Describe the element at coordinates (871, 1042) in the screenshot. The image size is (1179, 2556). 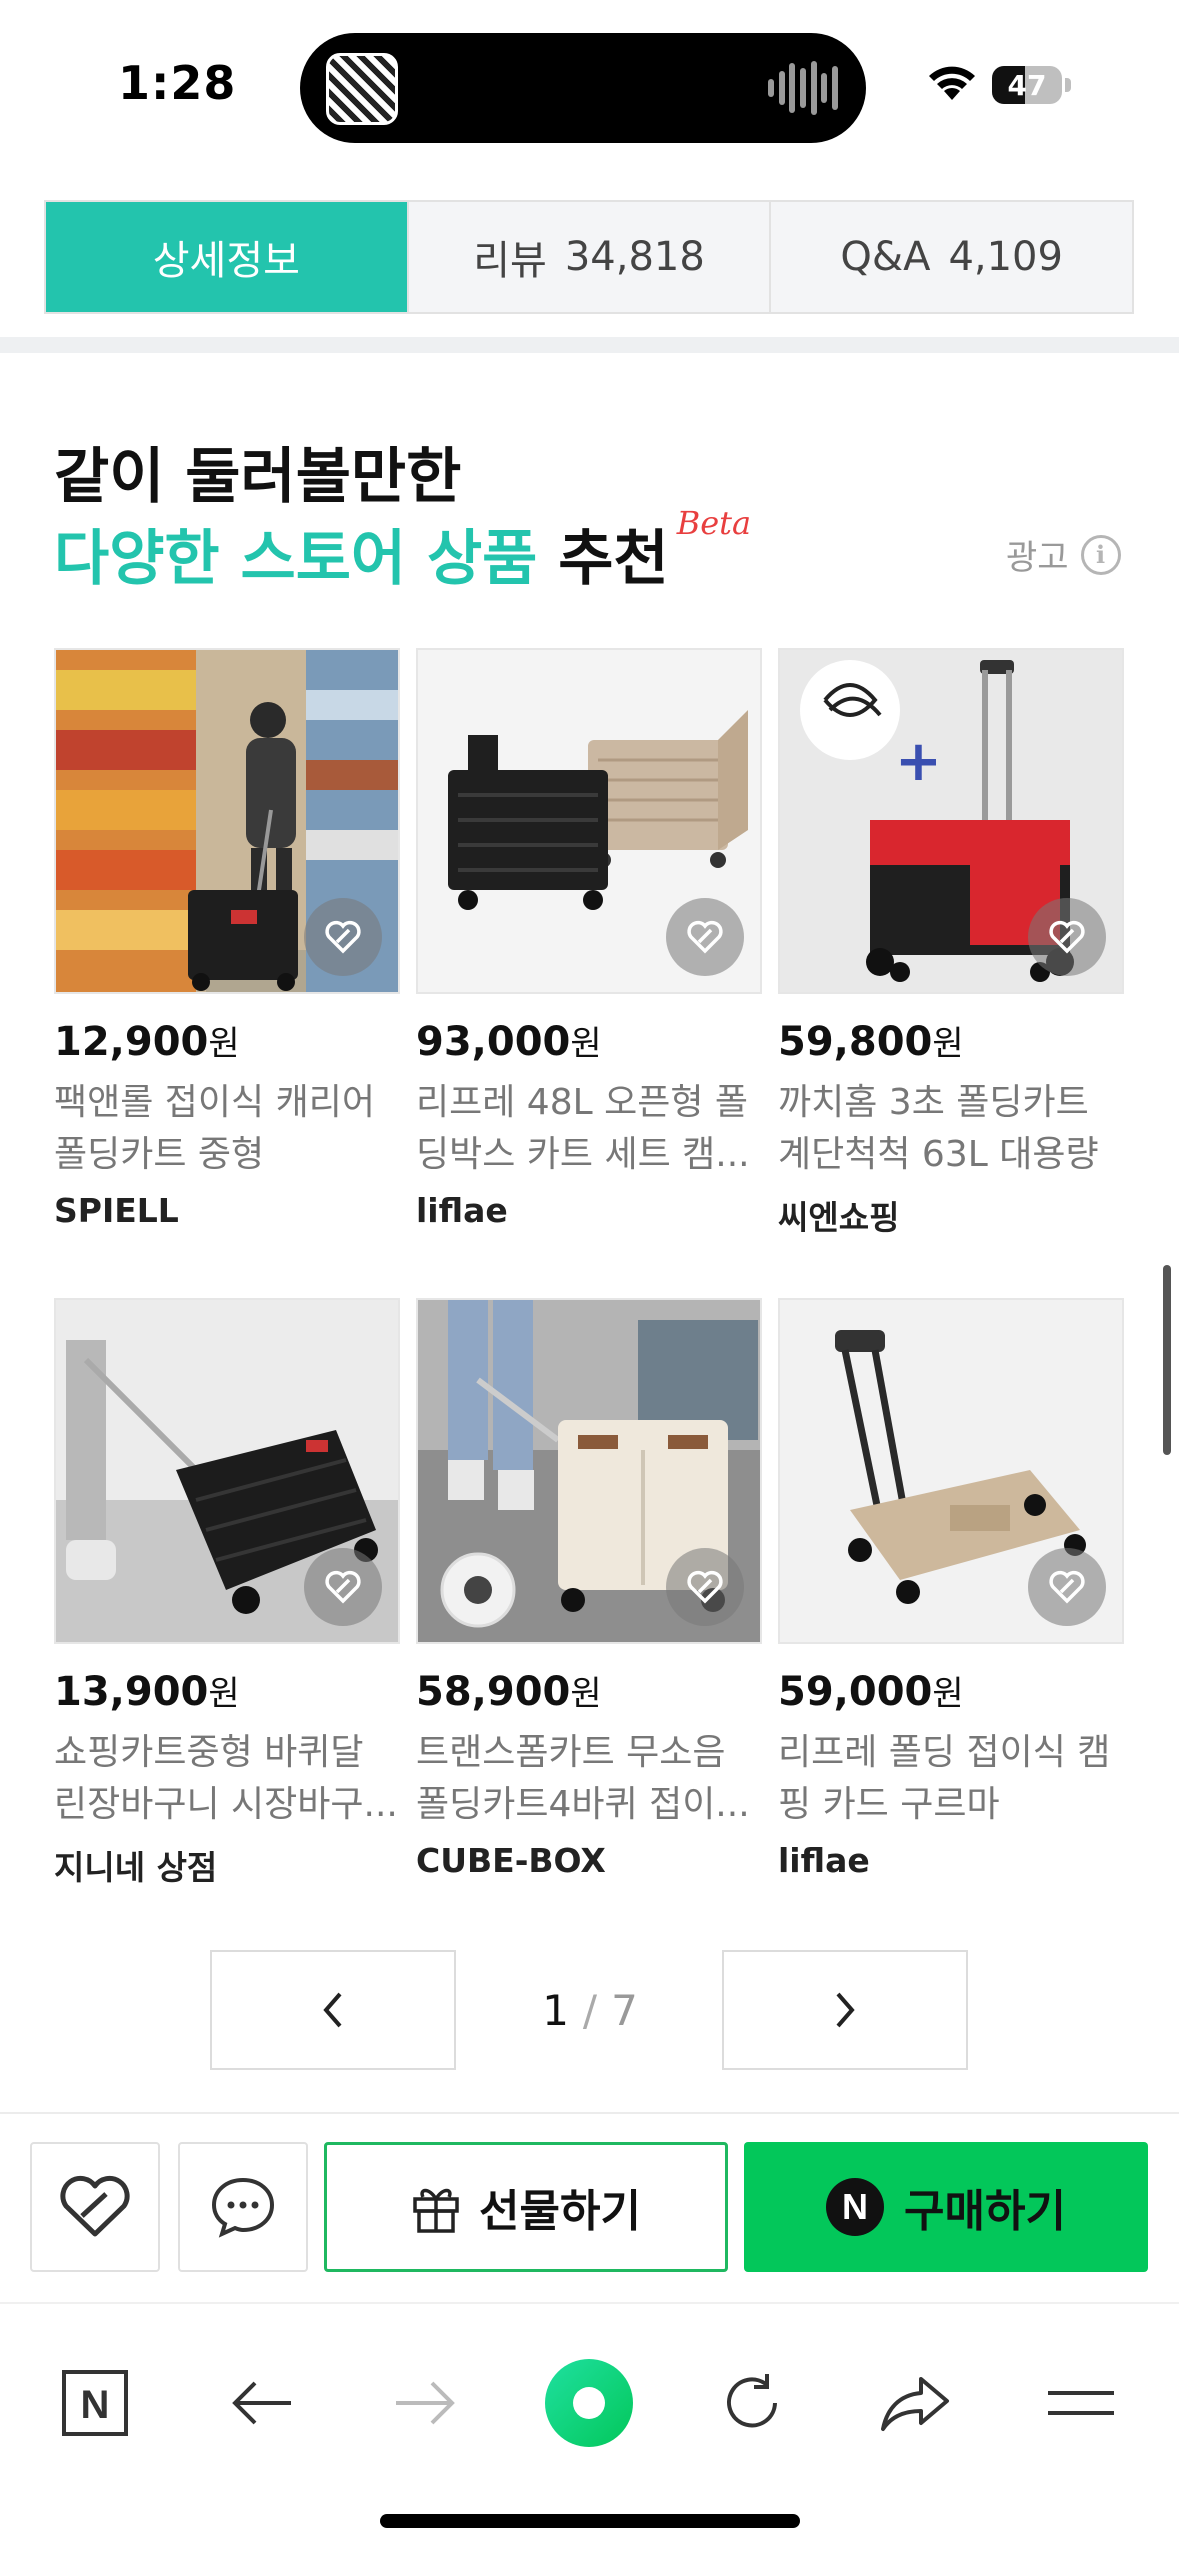
I see `product-price: 59,800원` at that location.